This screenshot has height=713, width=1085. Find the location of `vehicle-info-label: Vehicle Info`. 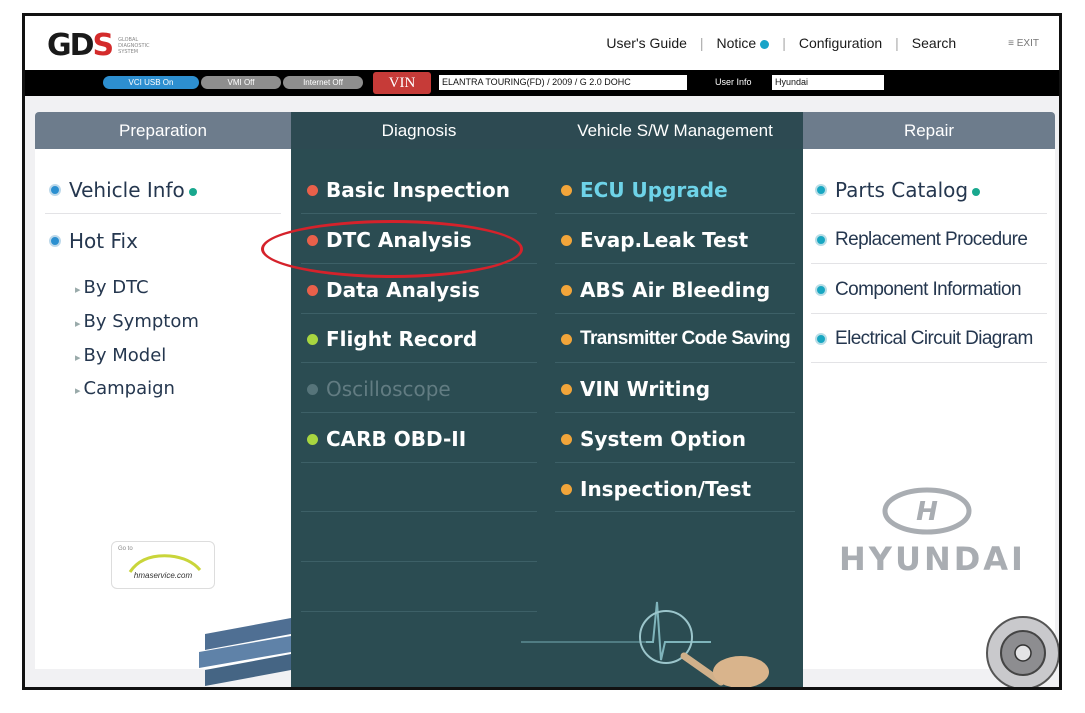

vehicle-info-label: Vehicle Info is located at coordinates (127, 190).